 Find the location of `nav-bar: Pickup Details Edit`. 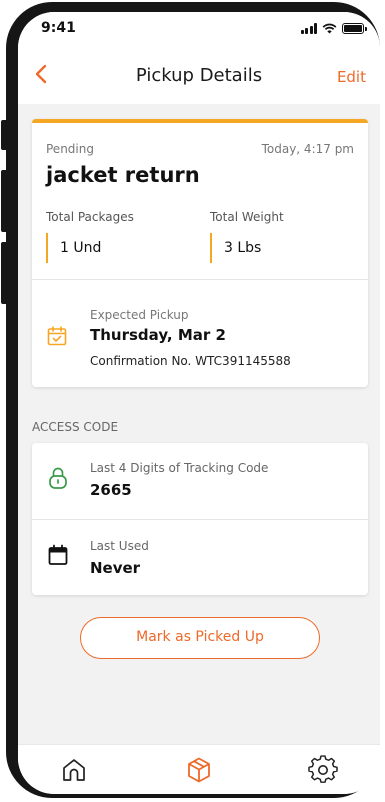

nav-bar: Pickup Details Edit is located at coordinates (199, 75).